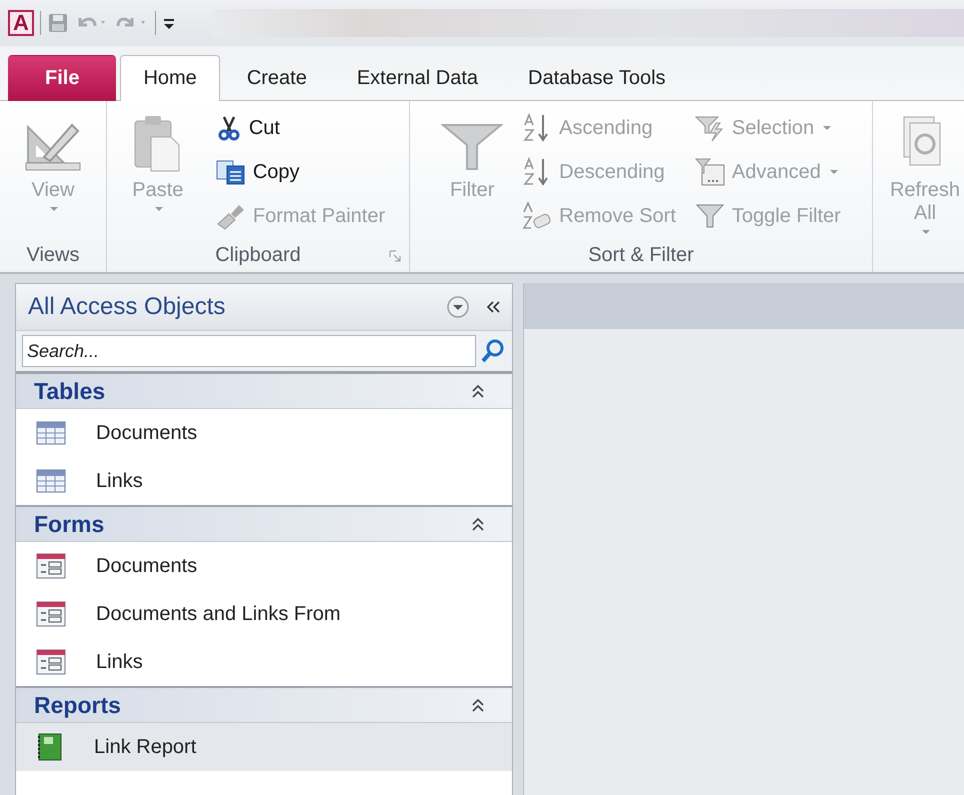 This screenshot has height=795, width=964. I want to click on group-label: Sort & Filter, so click(641, 255).